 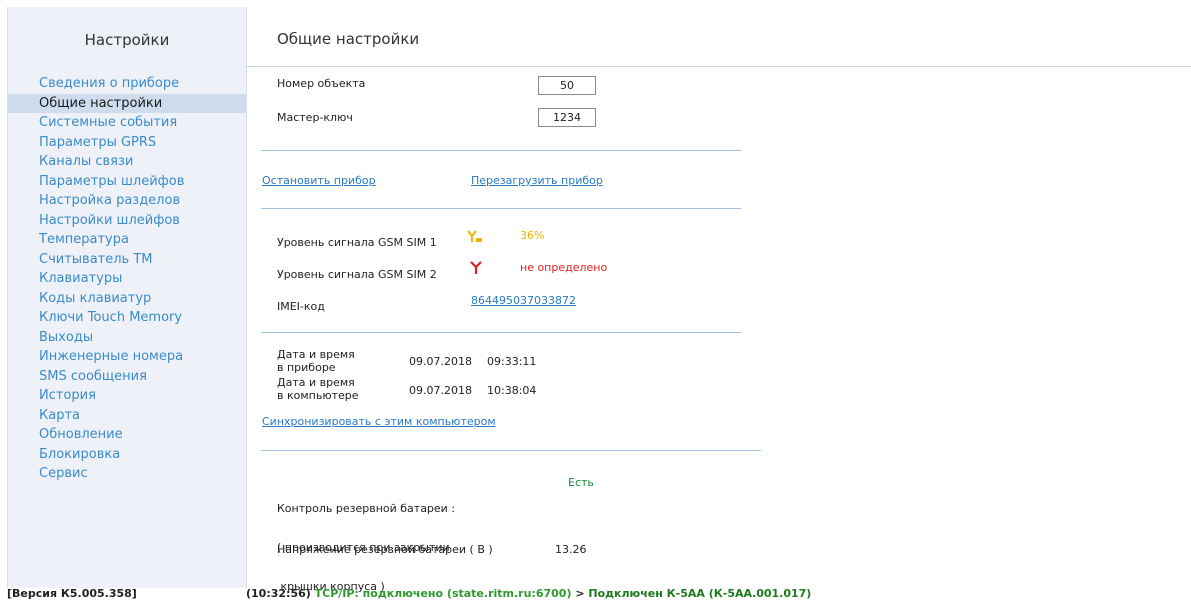 I want to click on restart-device-link: Перезагрузить прибор, so click(x=537, y=180).